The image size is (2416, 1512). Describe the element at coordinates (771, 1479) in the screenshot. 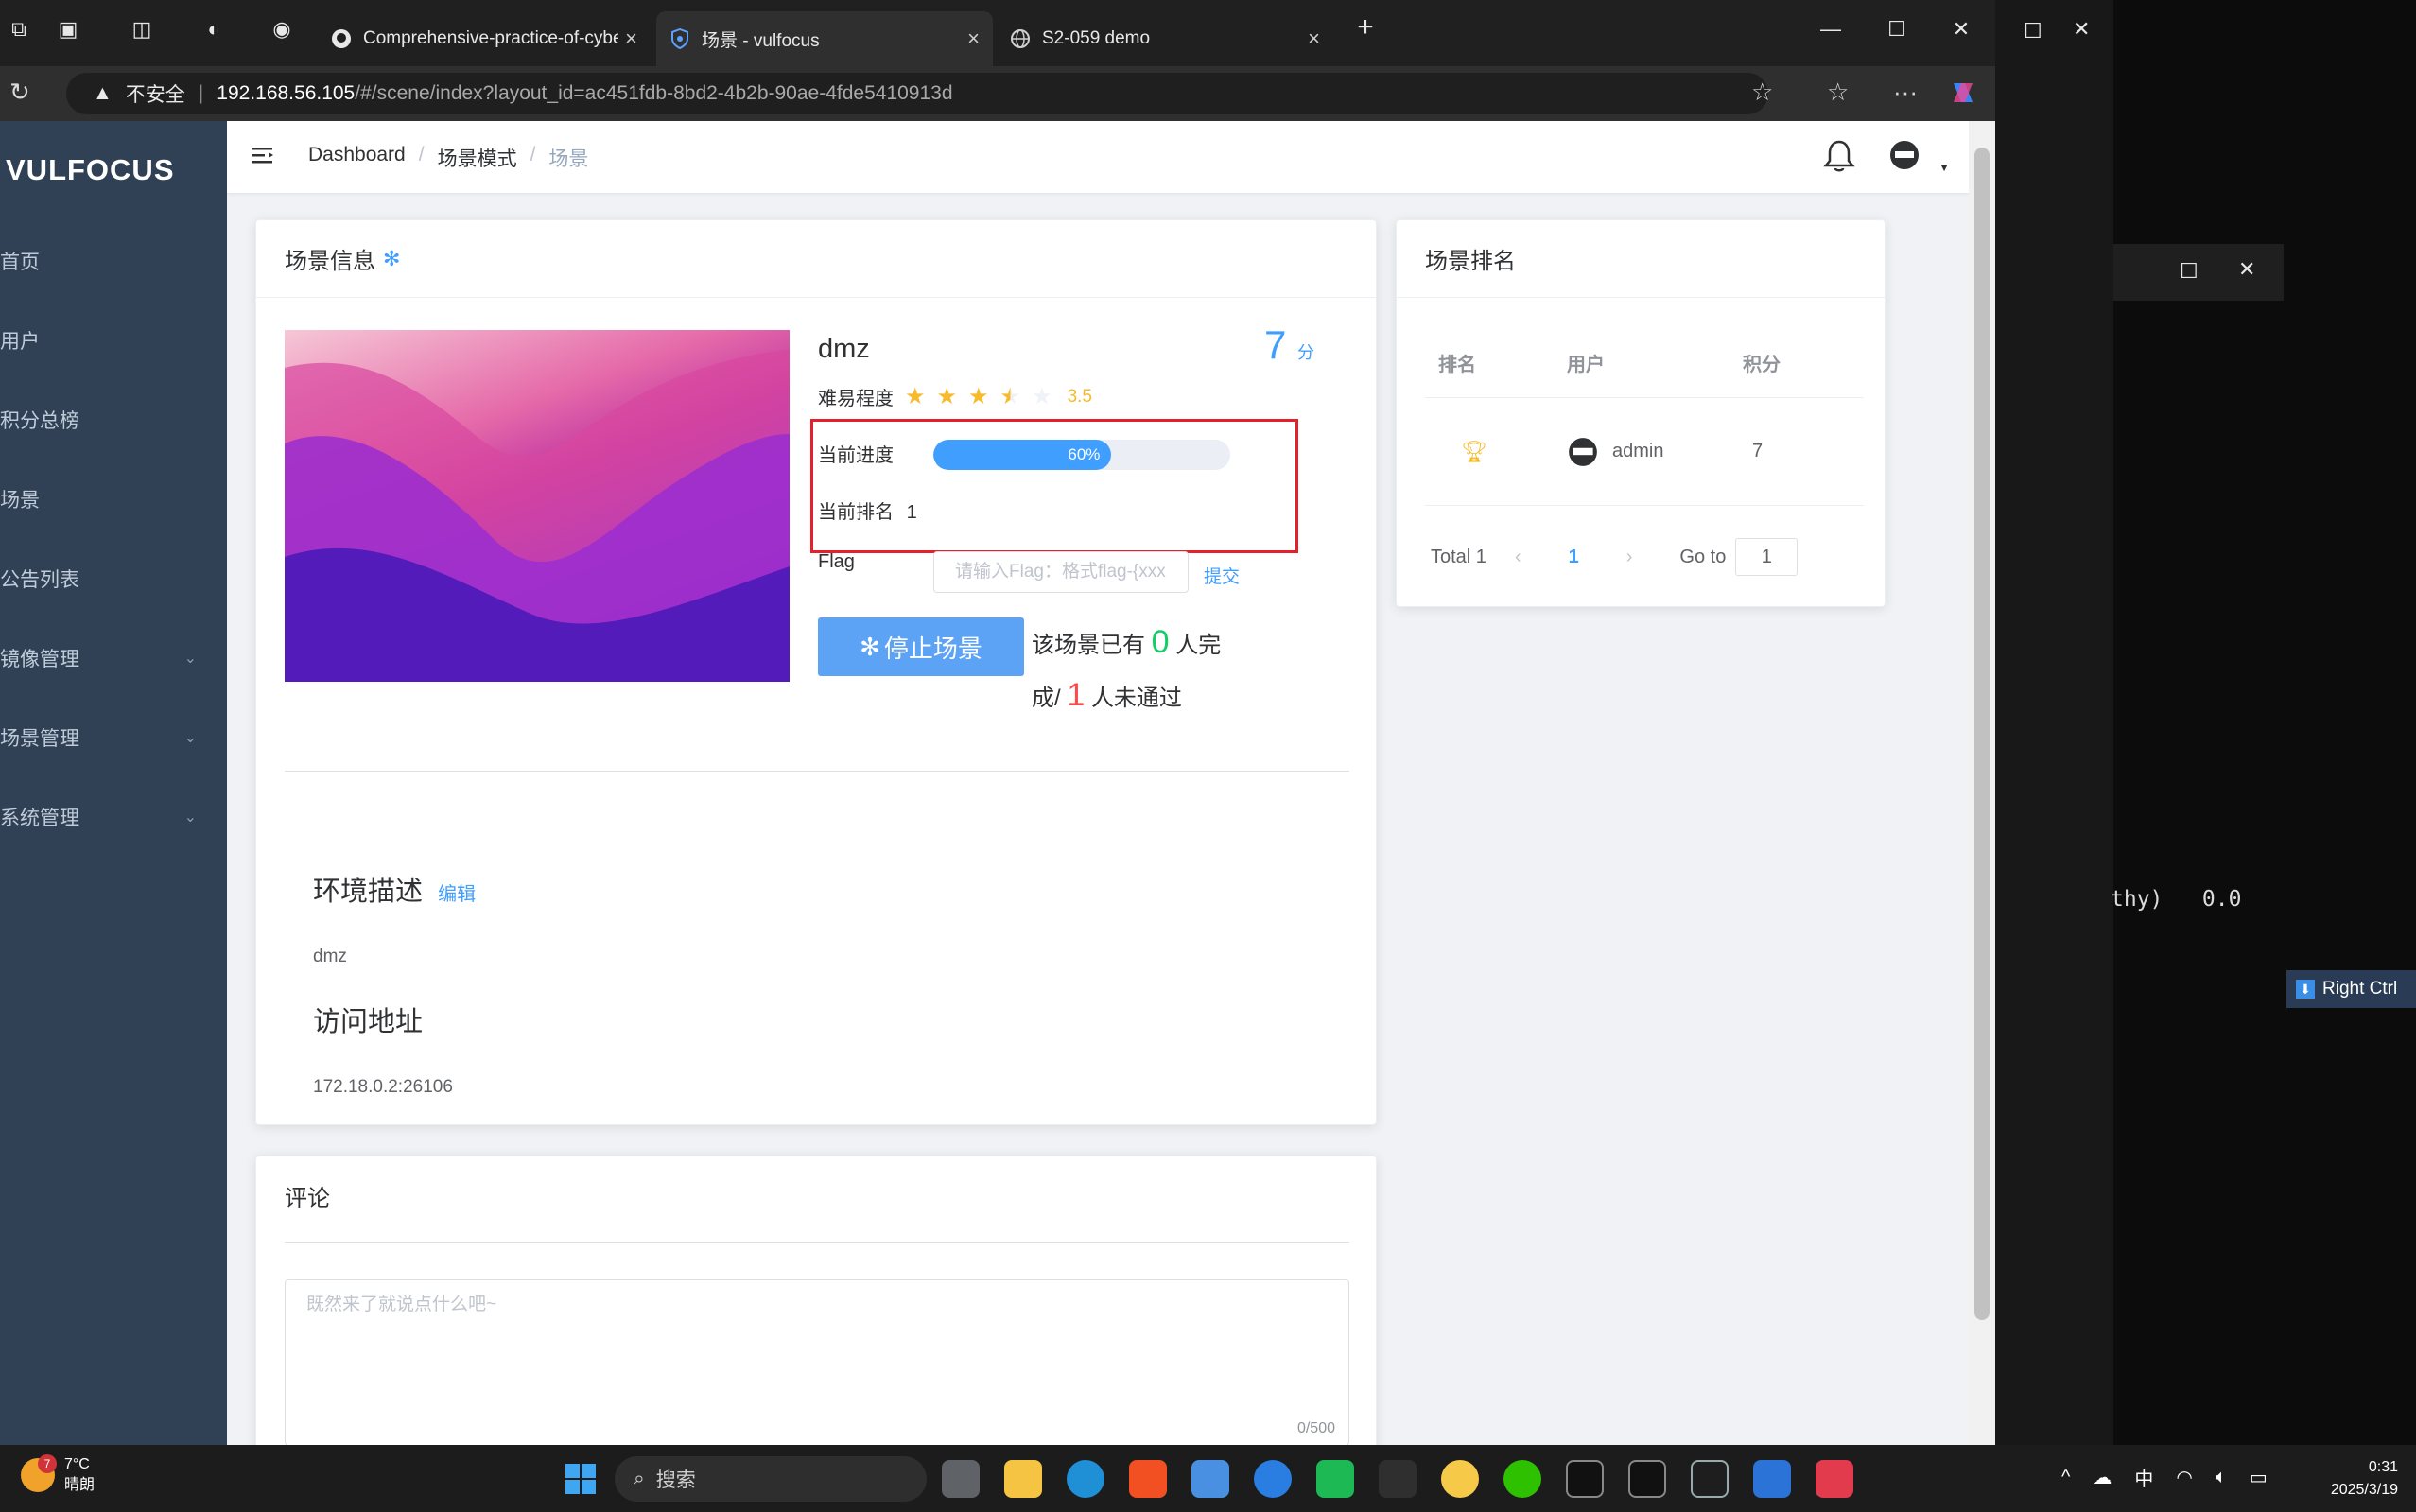

I see `taskbar-search: ⌕ 搜索` at that location.